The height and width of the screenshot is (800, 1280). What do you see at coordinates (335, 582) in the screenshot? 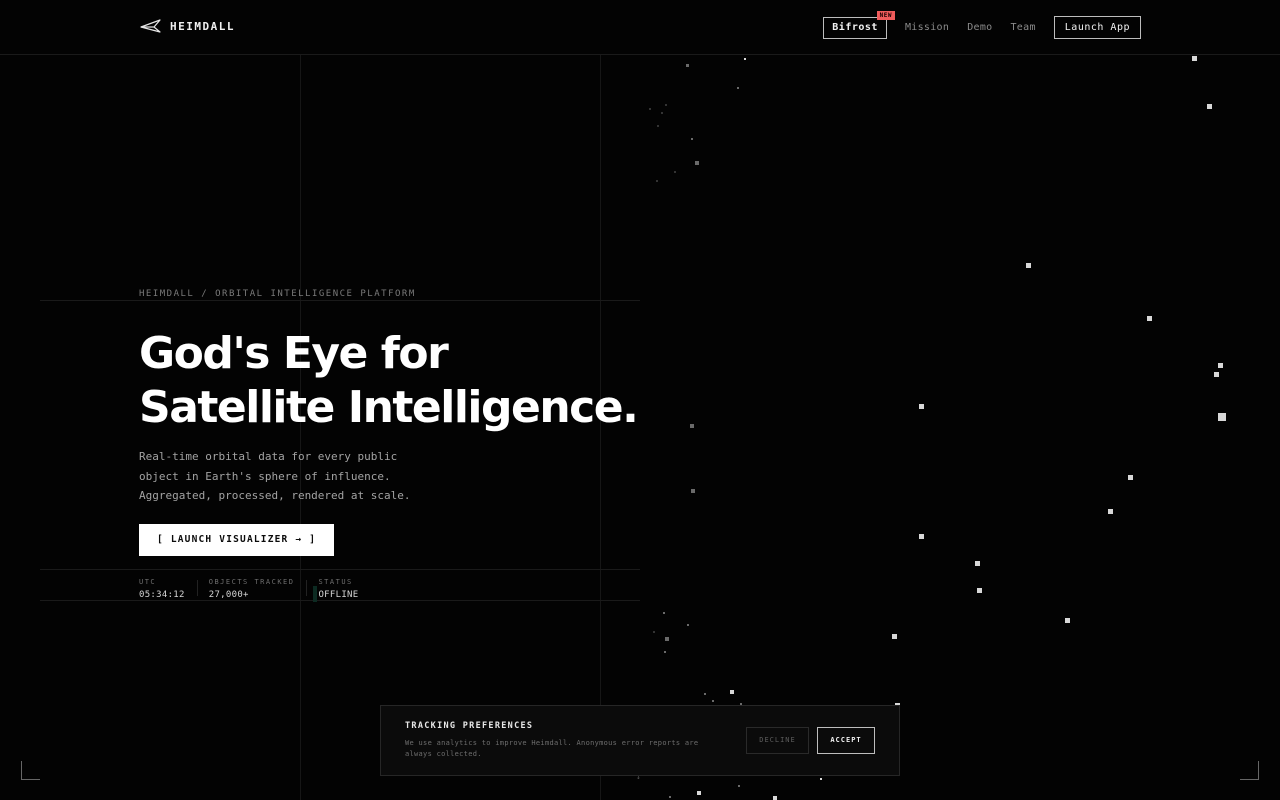
I see `stat-label: STATUS` at bounding box center [335, 582].